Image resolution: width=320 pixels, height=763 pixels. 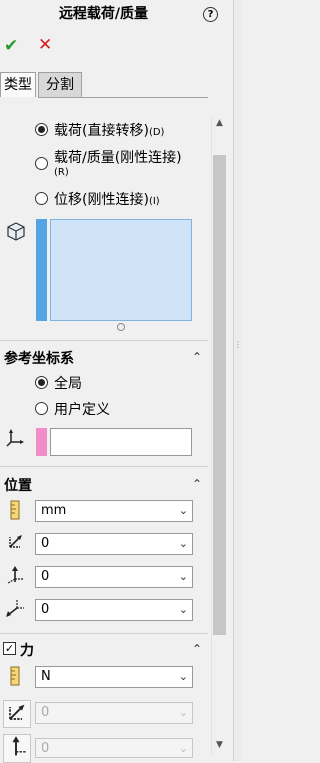 What do you see at coordinates (82, 410) in the screenshot?
I see `radio-label-user-defined: 用户定义` at bounding box center [82, 410].